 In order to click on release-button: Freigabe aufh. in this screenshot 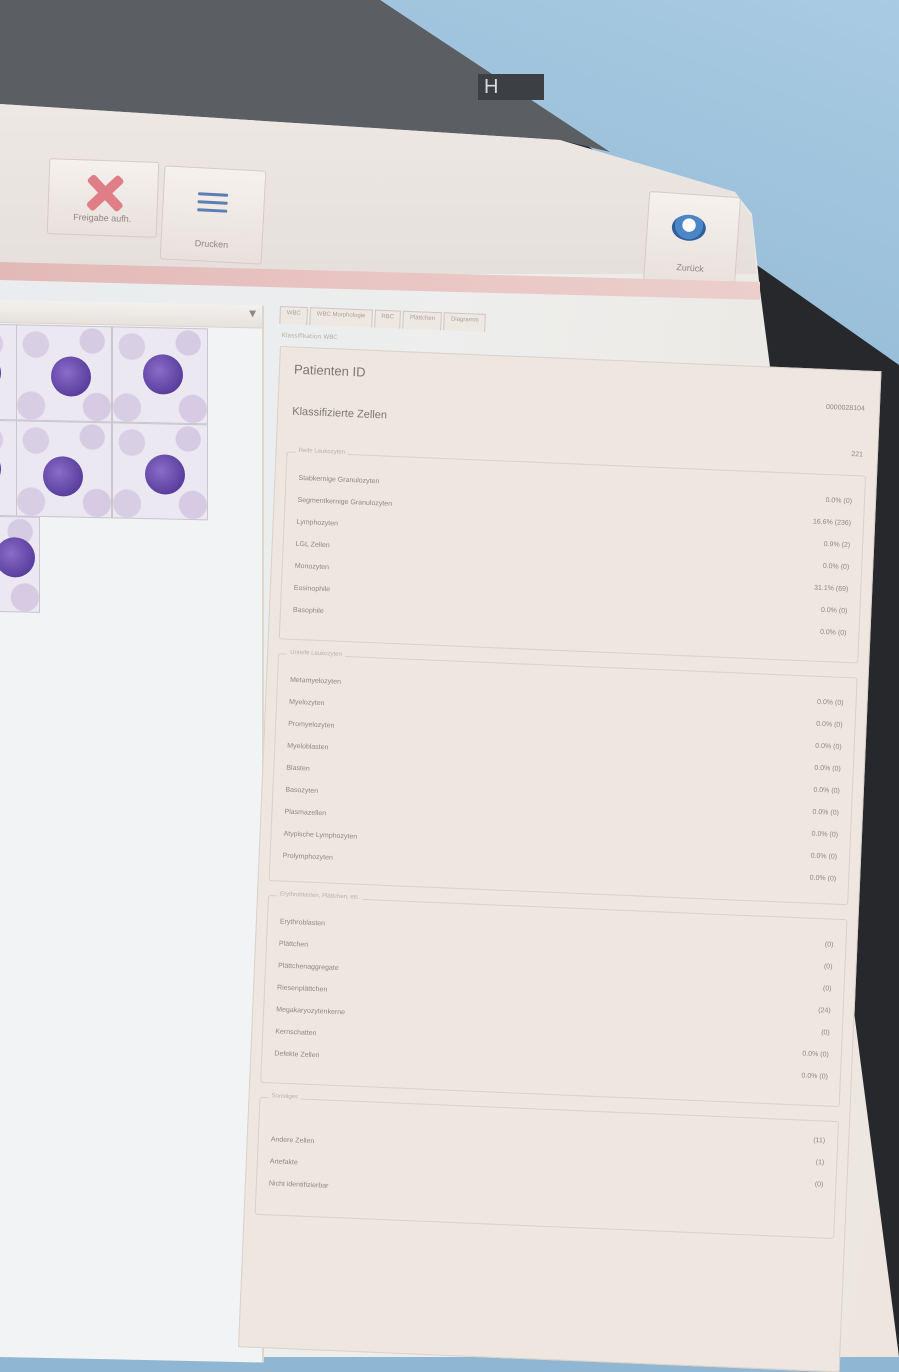, I will do `click(103, 198)`.